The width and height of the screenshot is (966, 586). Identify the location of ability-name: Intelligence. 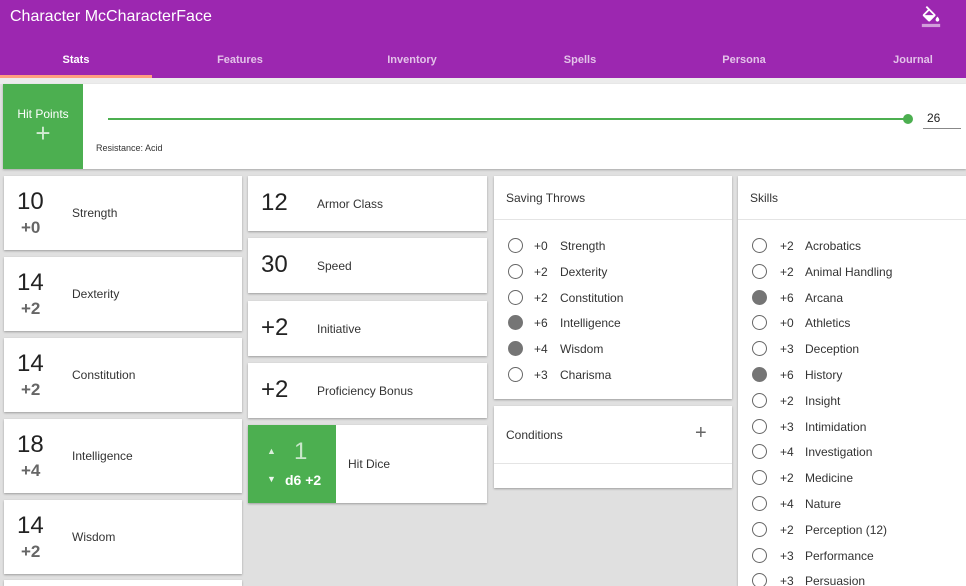
(102, 456).